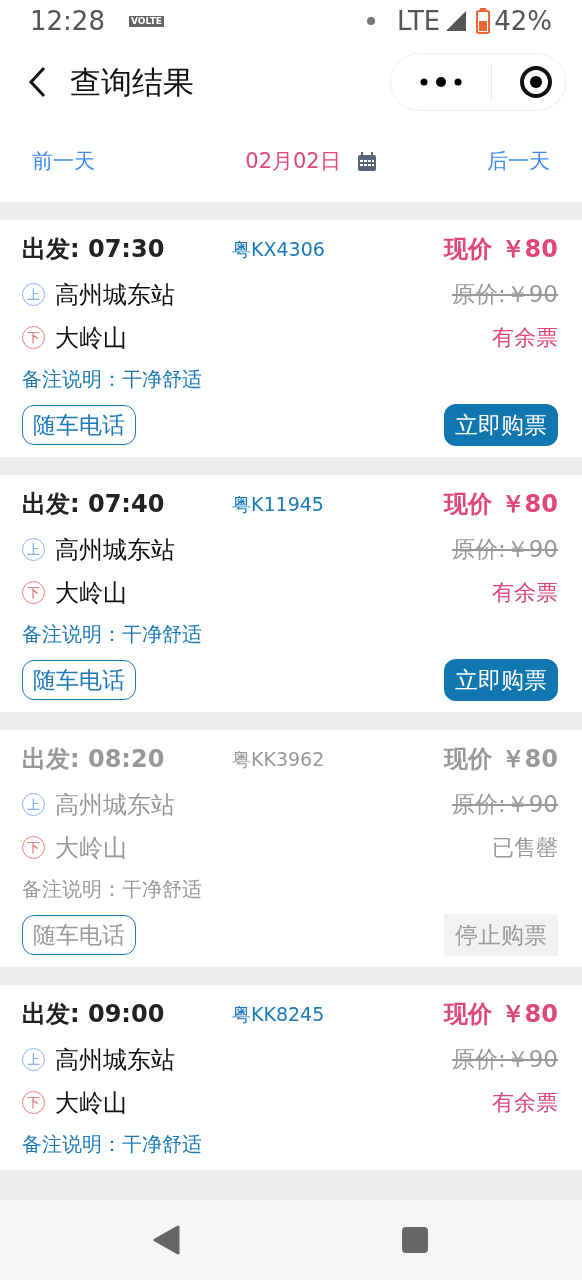 Image resolution: width=582 pixels, height=1280 pixels. What do you see at coordinates (132, 82) in the screenshot?
I see `page-title: 查询结果` at bounding box center [132, 82].